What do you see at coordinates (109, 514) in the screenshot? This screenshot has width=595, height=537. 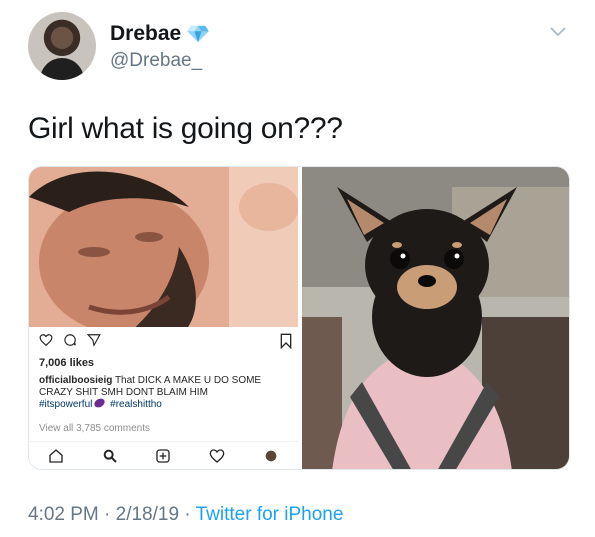 I see `tweet-timestamp: 4:02 PM · 2/18/19 ·` at bounding box center [109, 514].